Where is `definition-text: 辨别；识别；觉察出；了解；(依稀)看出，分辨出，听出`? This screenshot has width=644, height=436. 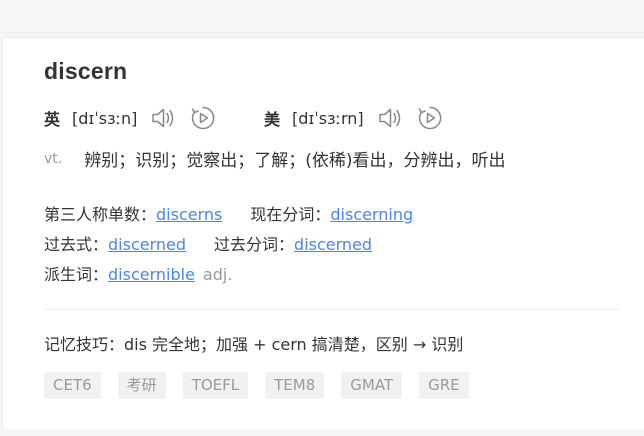 definition-text: 辨别；识别；觉察出；了解；(依稀)看出，分辨出，听出 is located at coordinates (295, 161).